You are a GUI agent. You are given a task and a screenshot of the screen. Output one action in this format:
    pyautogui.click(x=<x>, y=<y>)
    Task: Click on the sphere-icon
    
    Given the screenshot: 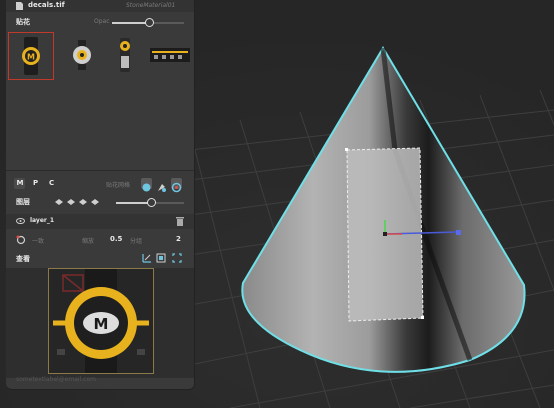 What is the action you would take?
    pyautogui.click(x=146, y=185)
    